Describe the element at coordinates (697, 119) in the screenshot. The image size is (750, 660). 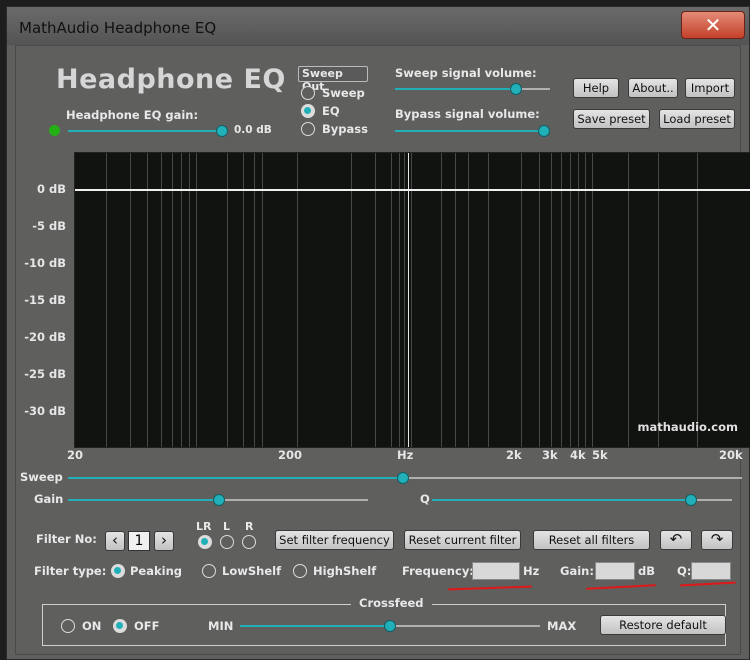
I see `load-preset-button: Load preset` at that location.